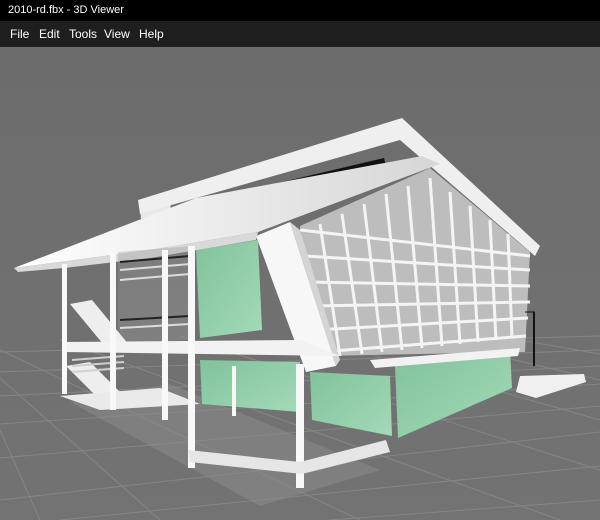 The image size is (600, 520). I want to click on menu-edit: Edit, so click(49, 34).